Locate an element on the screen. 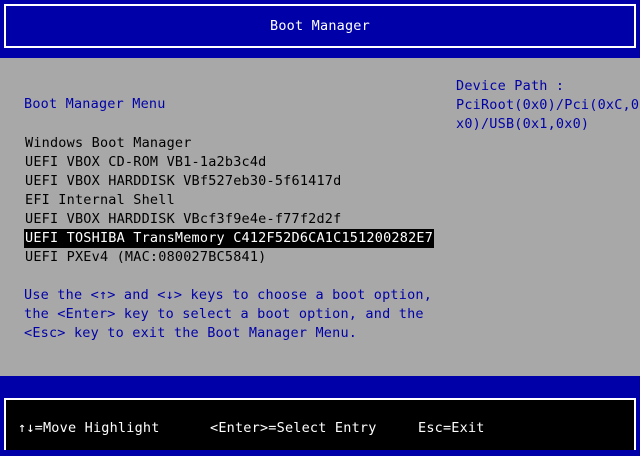 Image resolution: width=640 pixels, height=456 pixels. boot-option-efi-internal-shell: EFI Internal Shell is located at coordinates (100, 200).